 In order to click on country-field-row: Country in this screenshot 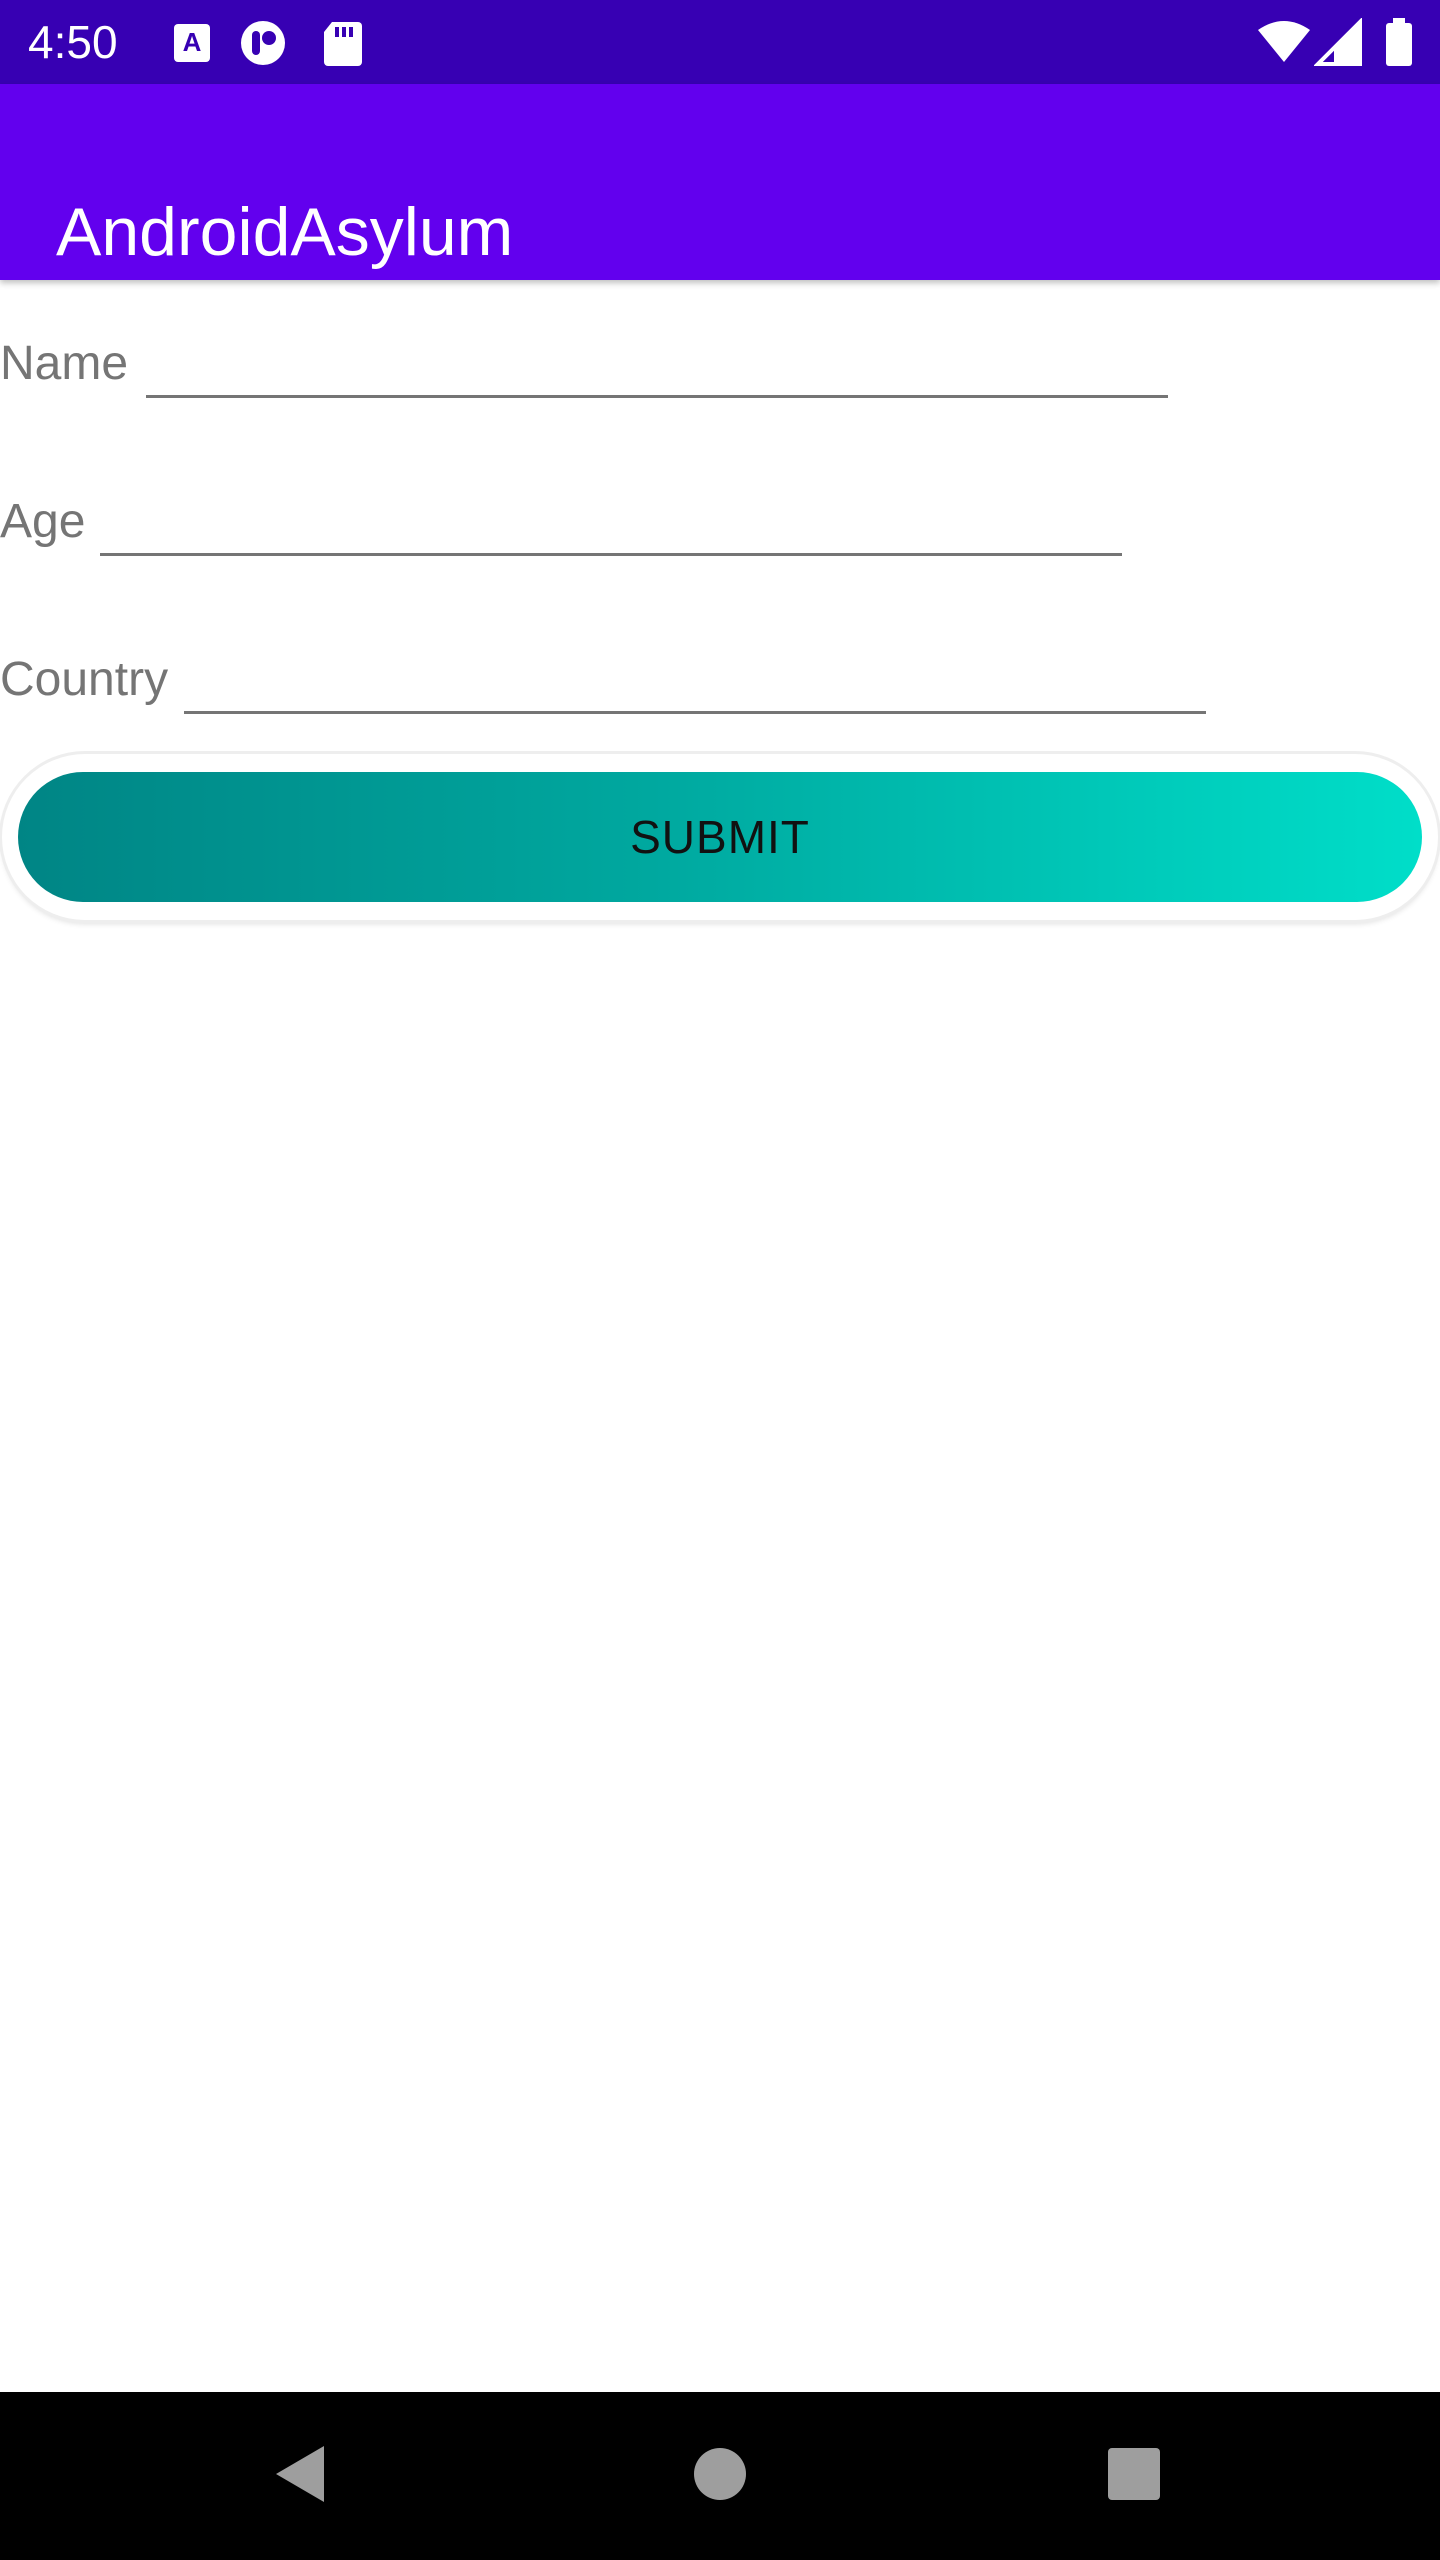, I will do `click(620, 706)`.